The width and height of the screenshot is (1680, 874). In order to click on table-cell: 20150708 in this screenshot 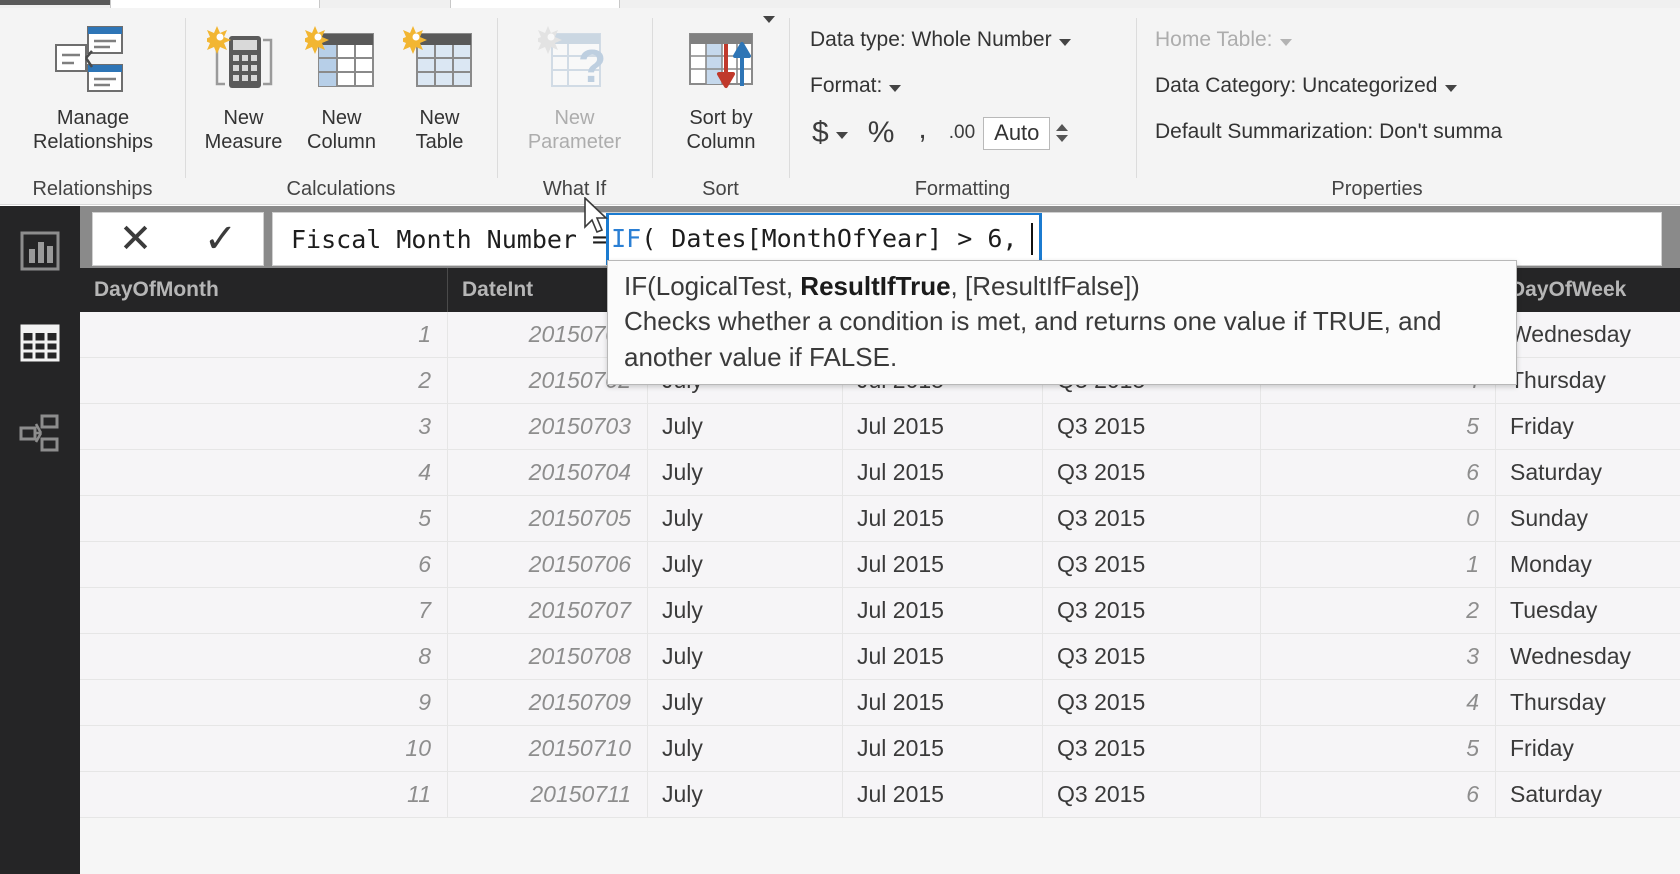, I will do `click(548, 656)`.